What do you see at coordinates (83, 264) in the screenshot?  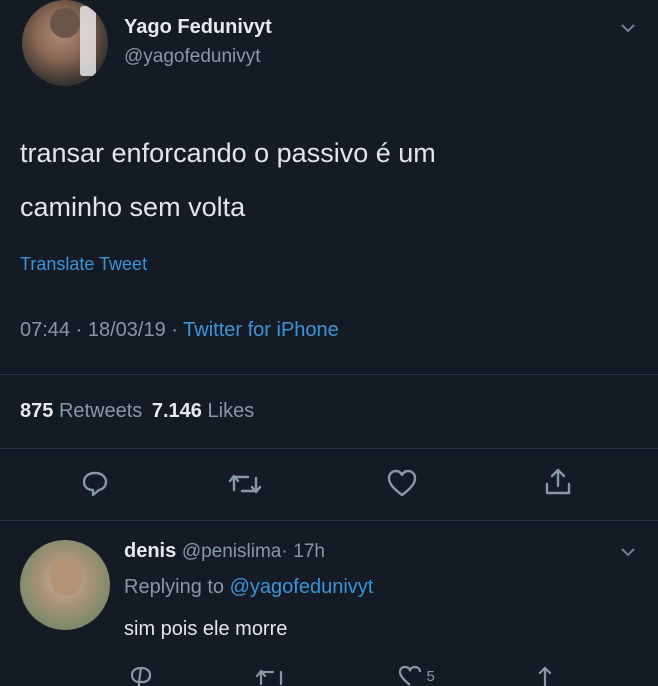 I see `translate-tweet-link: Translate Tweet` at bounding box center [83, 264].